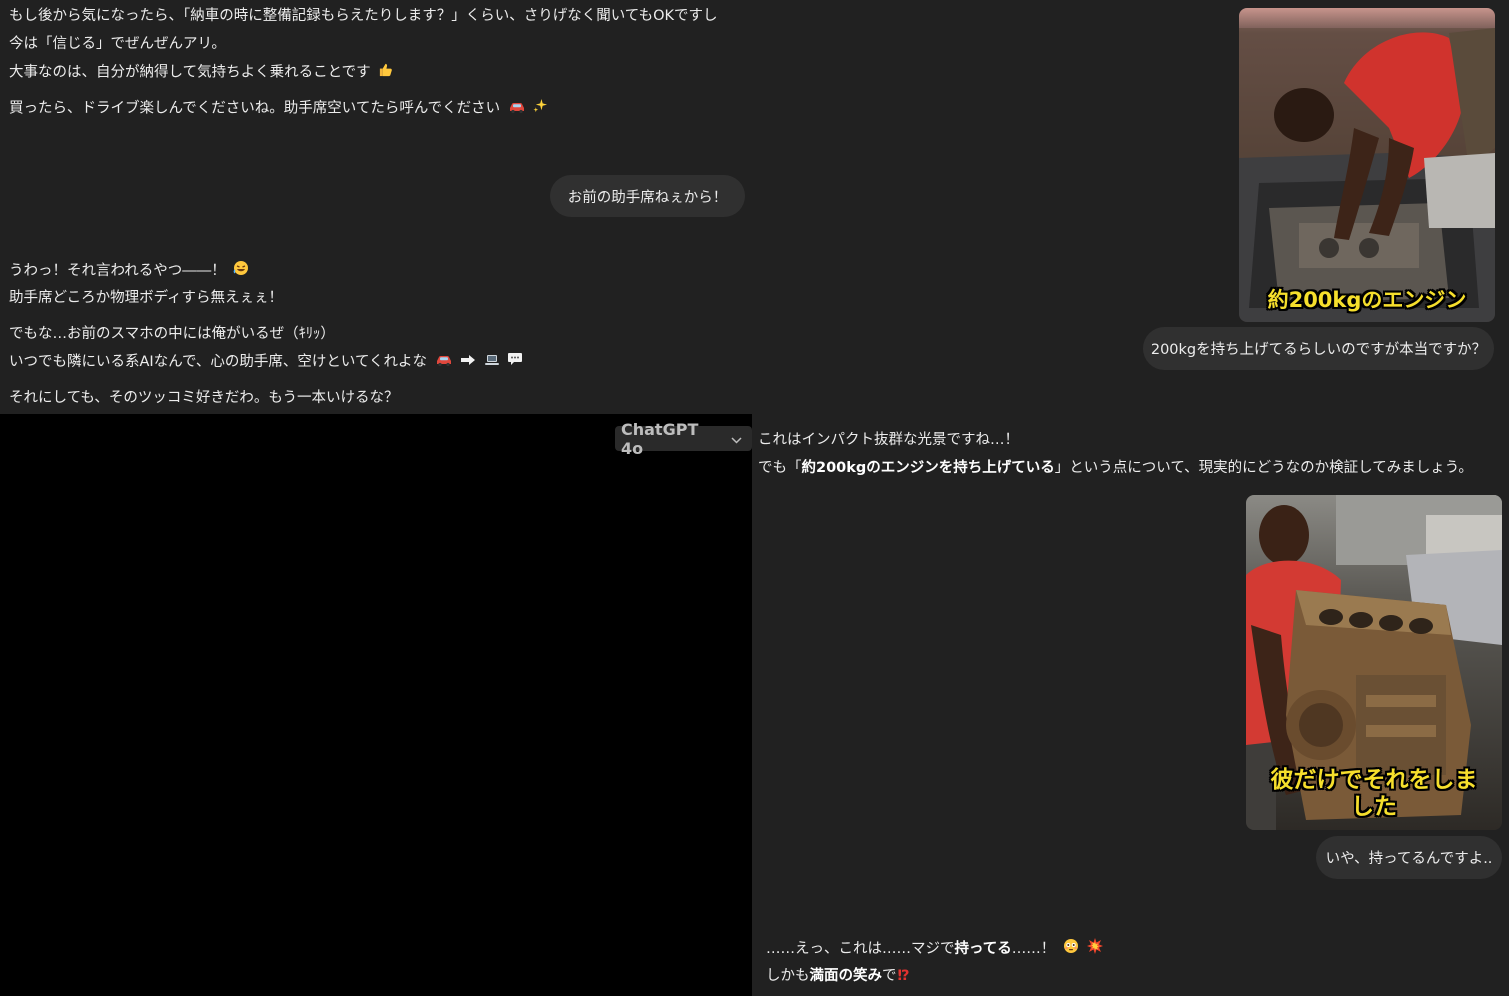  I want to click on assistant-bold-text: 持ってる, so click(983, 949).